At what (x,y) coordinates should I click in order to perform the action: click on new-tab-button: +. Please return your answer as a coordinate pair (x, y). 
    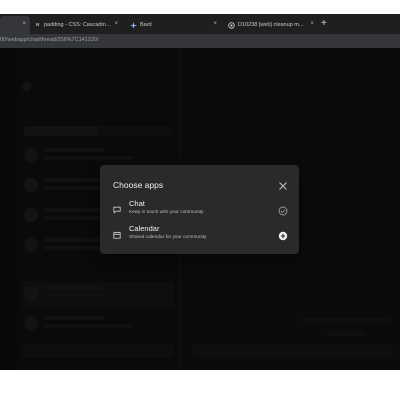
    Looking at the image, I should click on (326, 24).